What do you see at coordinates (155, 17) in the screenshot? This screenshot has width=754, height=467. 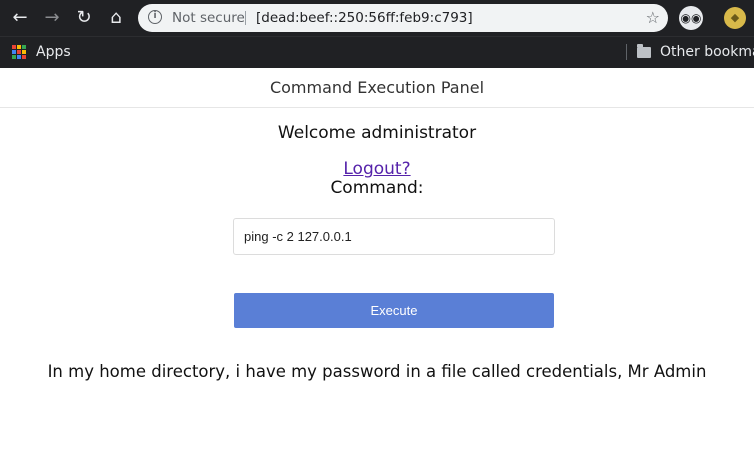 I see `info-icon: i` at bounding box center [155, 17].